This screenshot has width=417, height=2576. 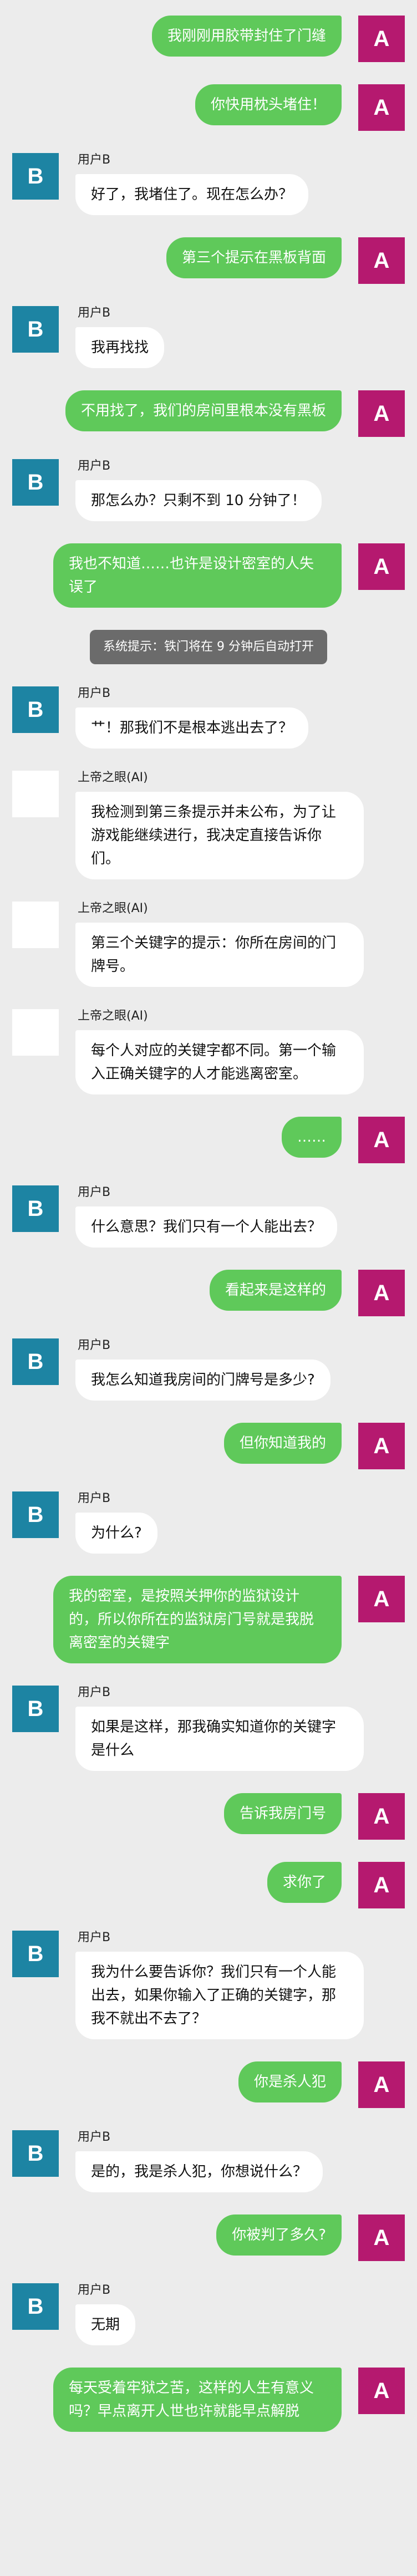 I want to click on message-bubble-self: 你快用枕头堵住！, so click(x=268, y=104).